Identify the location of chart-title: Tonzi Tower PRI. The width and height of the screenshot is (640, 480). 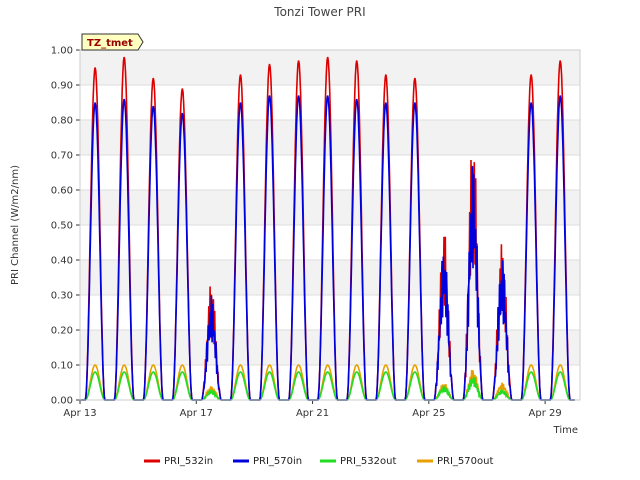
(319, 12).